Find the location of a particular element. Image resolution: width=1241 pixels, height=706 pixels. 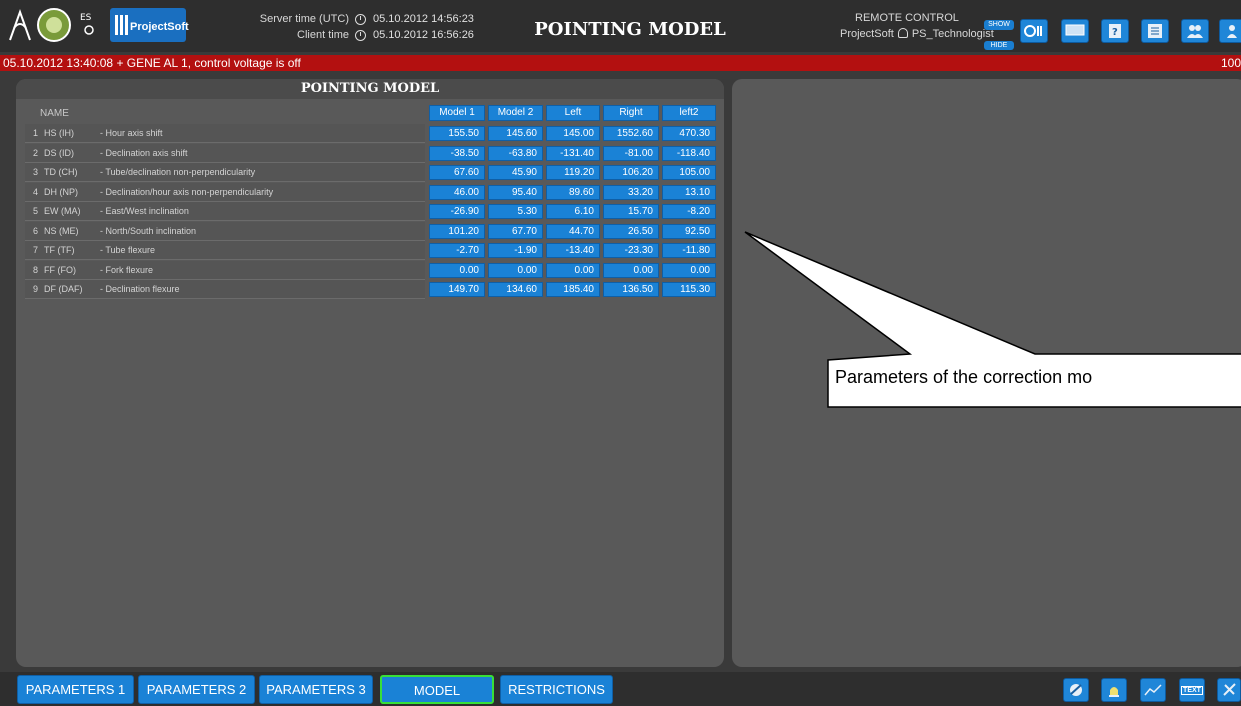

row-number: 2 is located at coordinates (36, 152).